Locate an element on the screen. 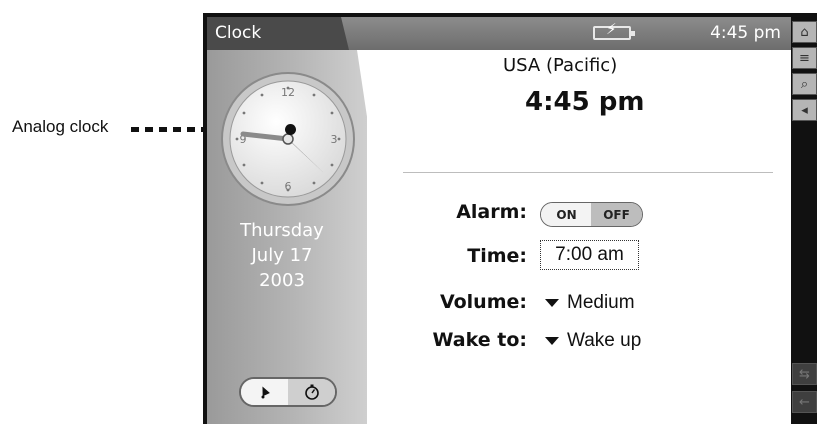 The width and height of the screenshot is (817, 424). date-weekday: Thursday is located at coordinates (282, 230).